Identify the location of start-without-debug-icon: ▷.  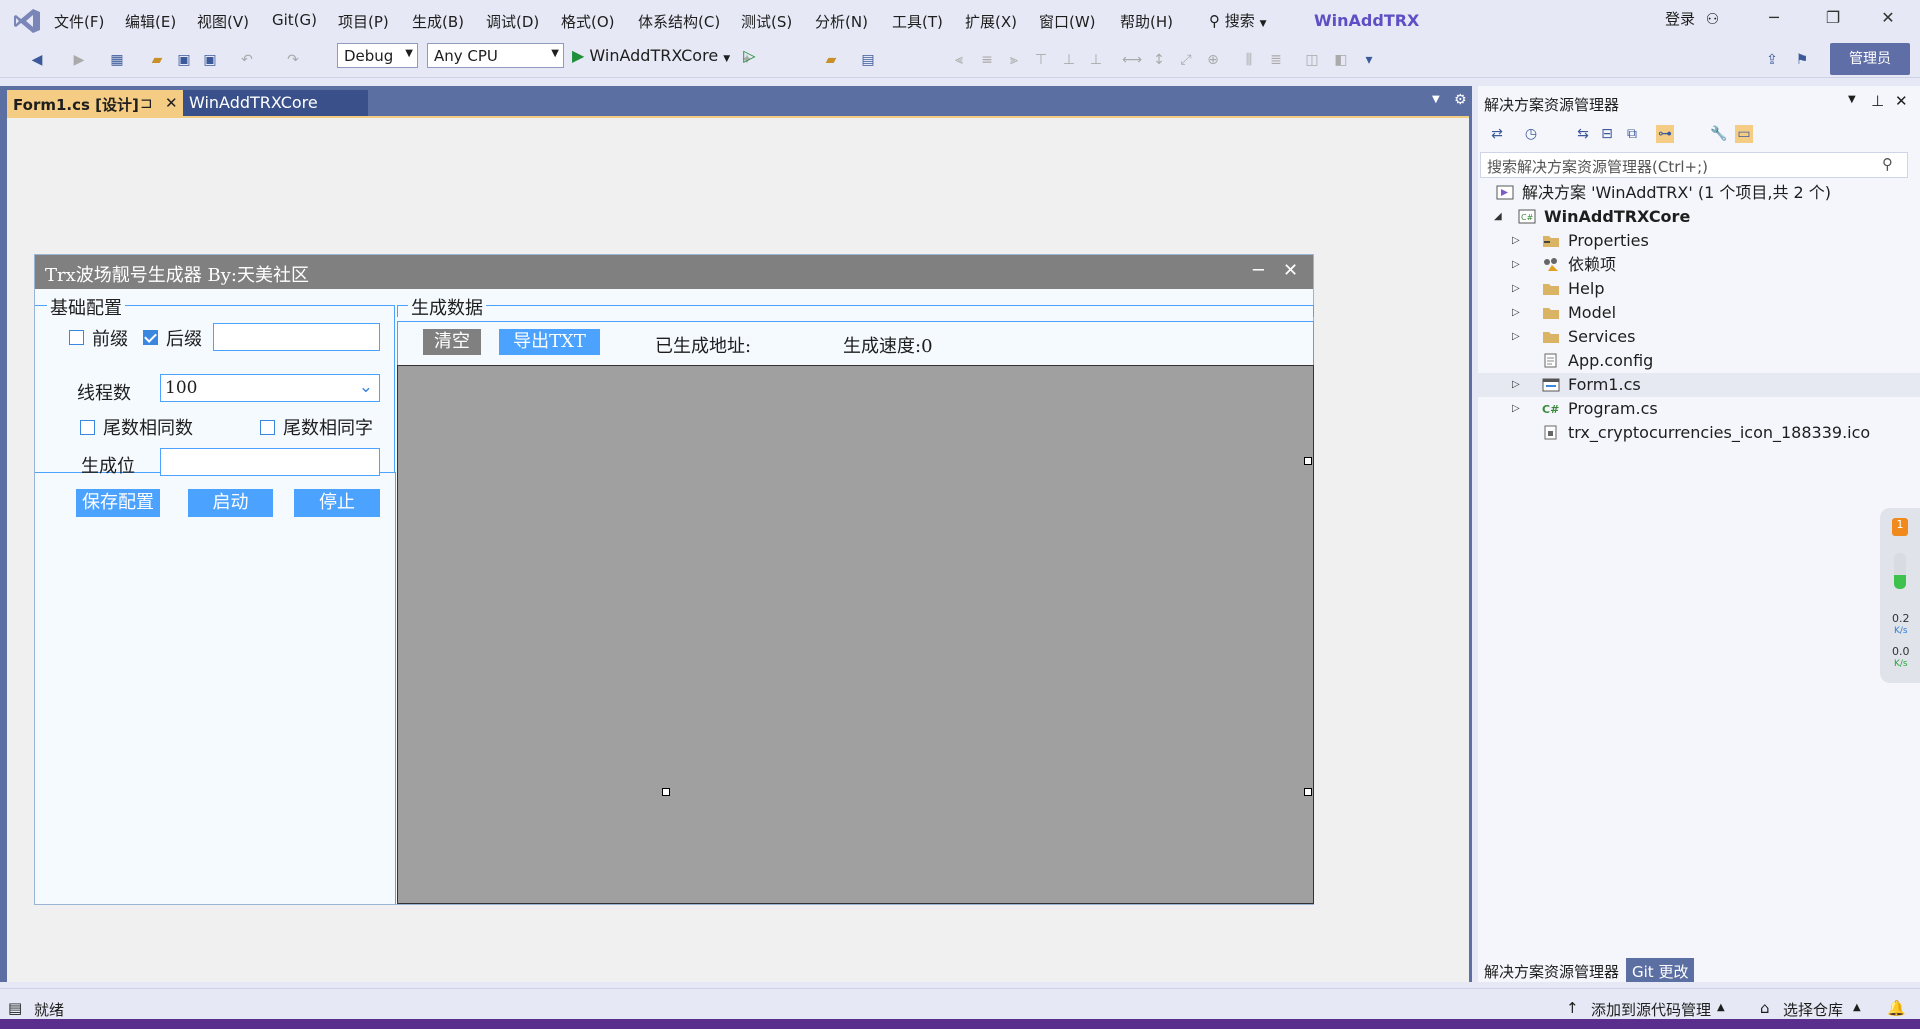
(749, 55).